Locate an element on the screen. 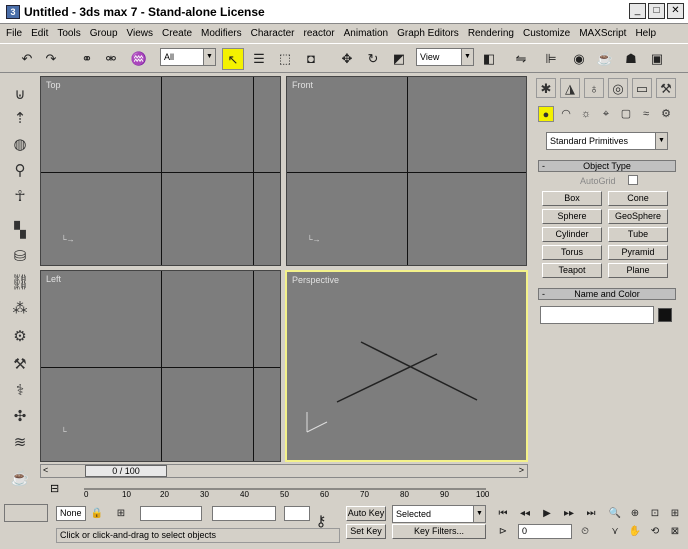 This screenshot has height=549, width=688. mirror-icon: ⇋ is located at coordinates (521, 59).